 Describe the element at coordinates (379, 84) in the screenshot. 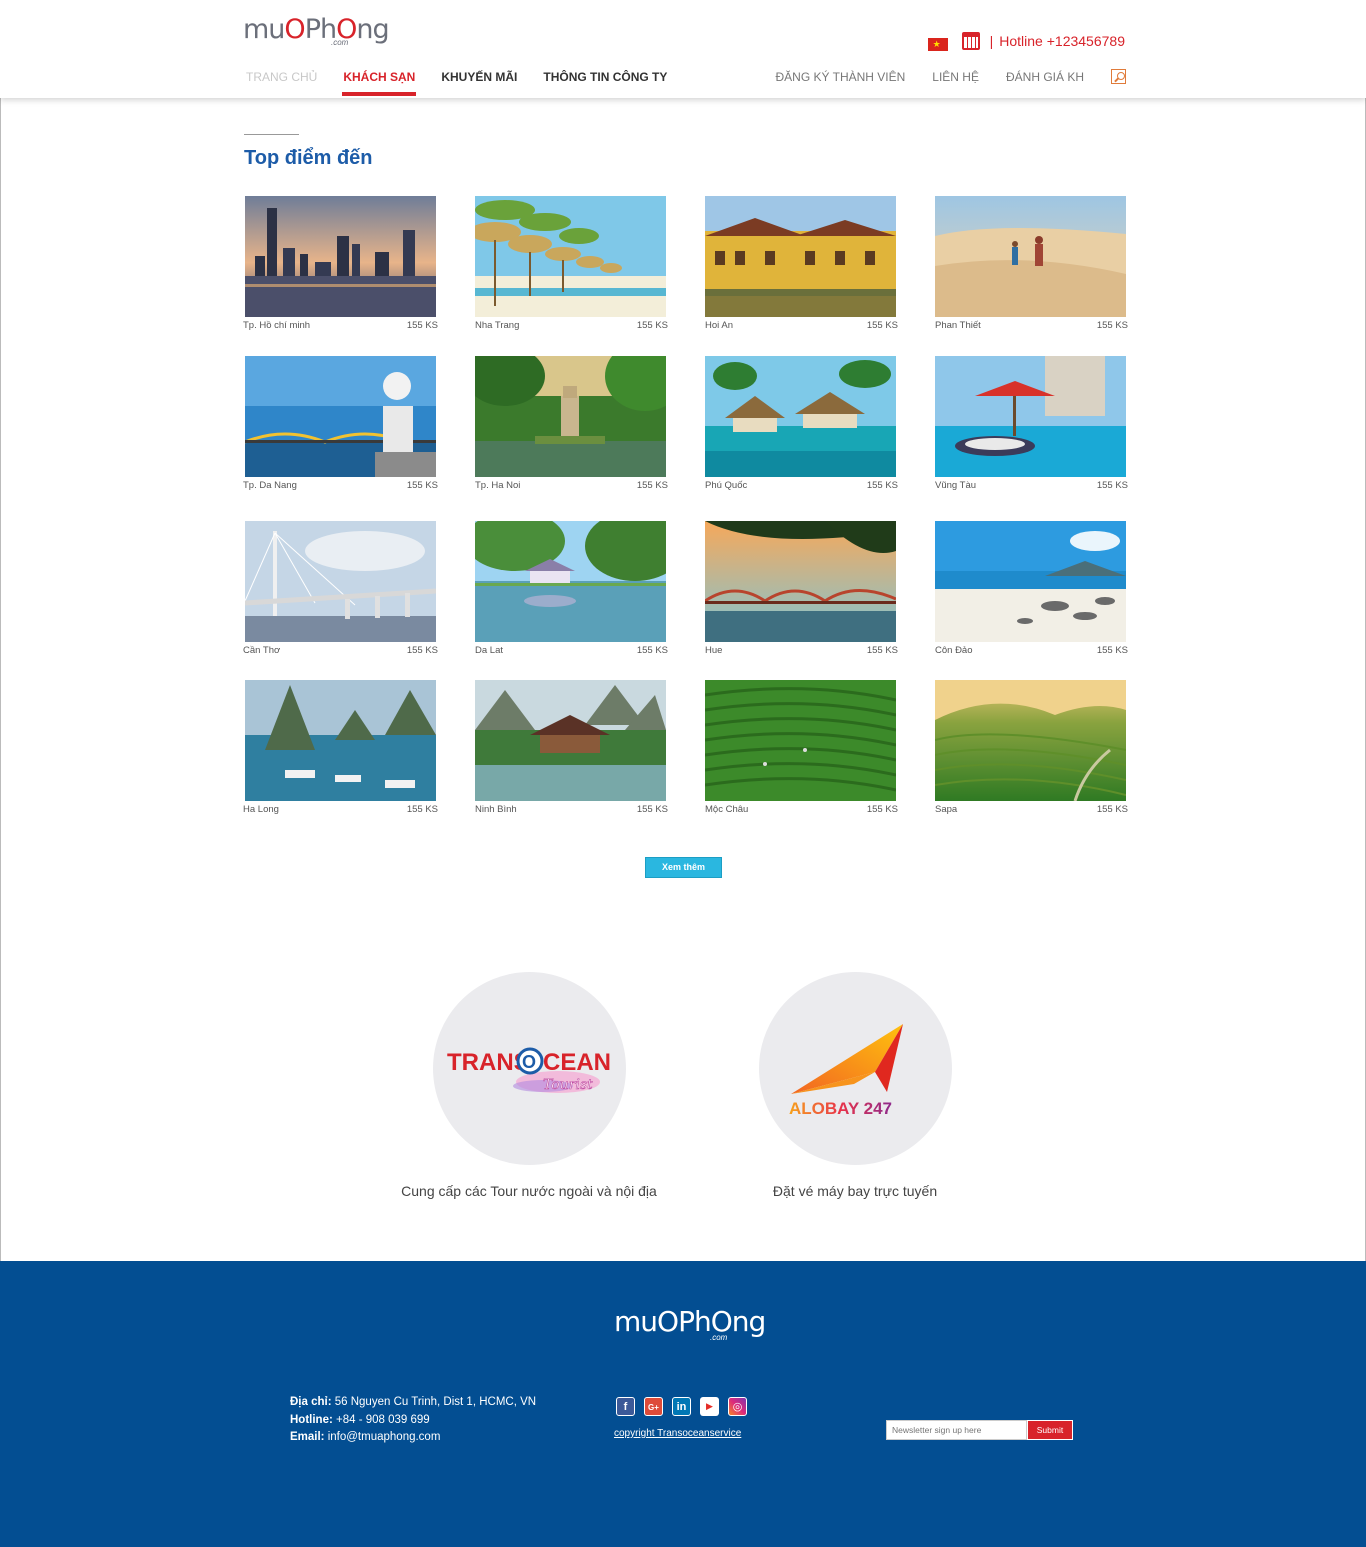

I see `nav-hotels: KHÁCH SẠN` at that location.